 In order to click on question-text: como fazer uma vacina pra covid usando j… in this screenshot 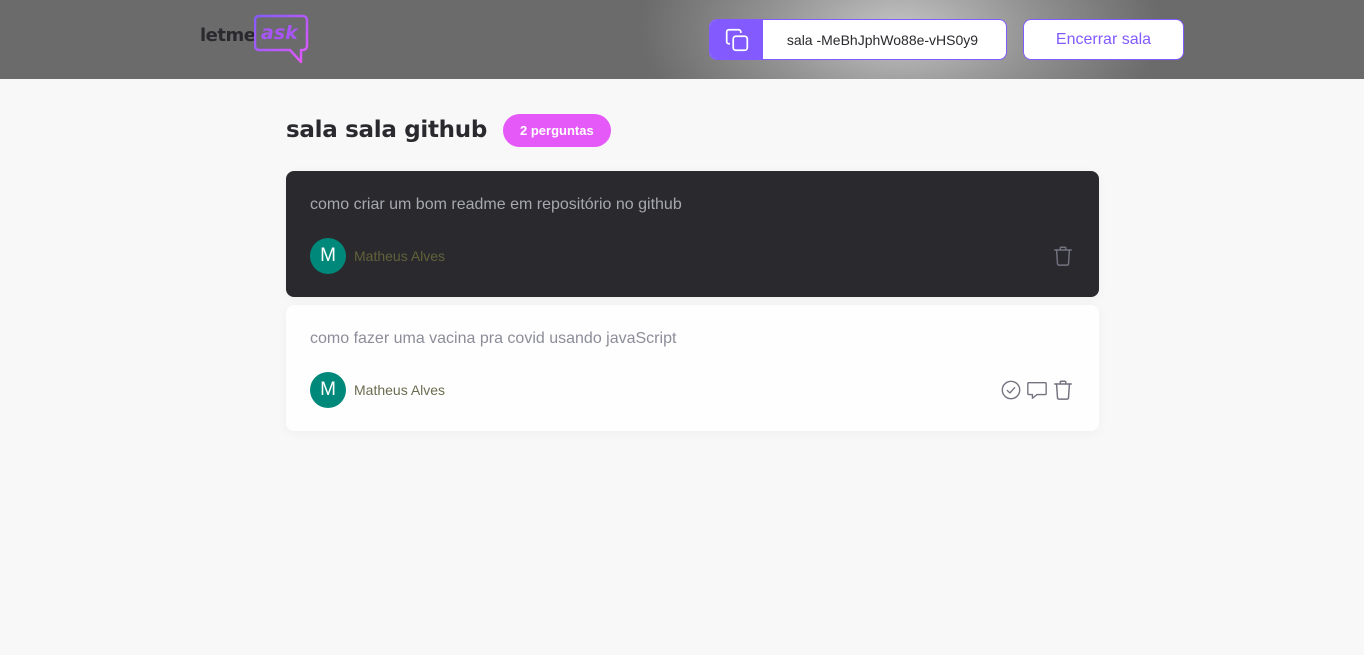, I will do `click(493, 338)`.